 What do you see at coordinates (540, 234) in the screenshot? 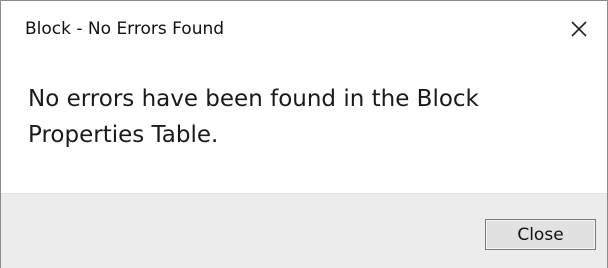
I see `close-button: Close` at bounding box center [540, 234].